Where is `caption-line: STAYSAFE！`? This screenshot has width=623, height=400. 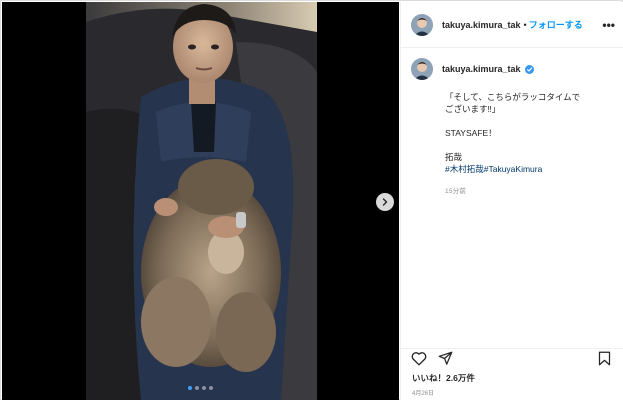 caption-line: STAYSAFE！ is located at coordinates (471, 133).